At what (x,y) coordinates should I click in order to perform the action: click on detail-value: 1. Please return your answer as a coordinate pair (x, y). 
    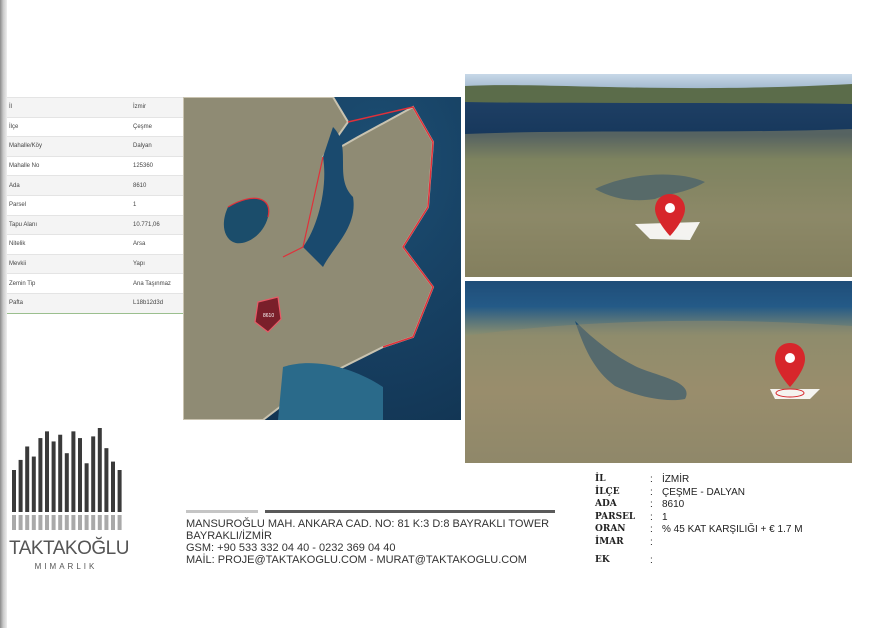
    Looking at the image, I should click on (665, 517).